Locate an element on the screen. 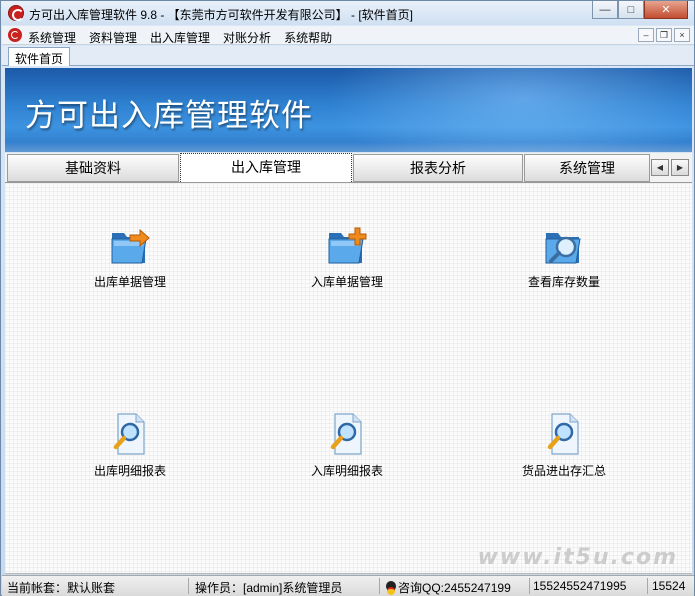 The image size is (695, 596). func-outbound-docs: 出库单据管理 is located at coordinates (130, 257).